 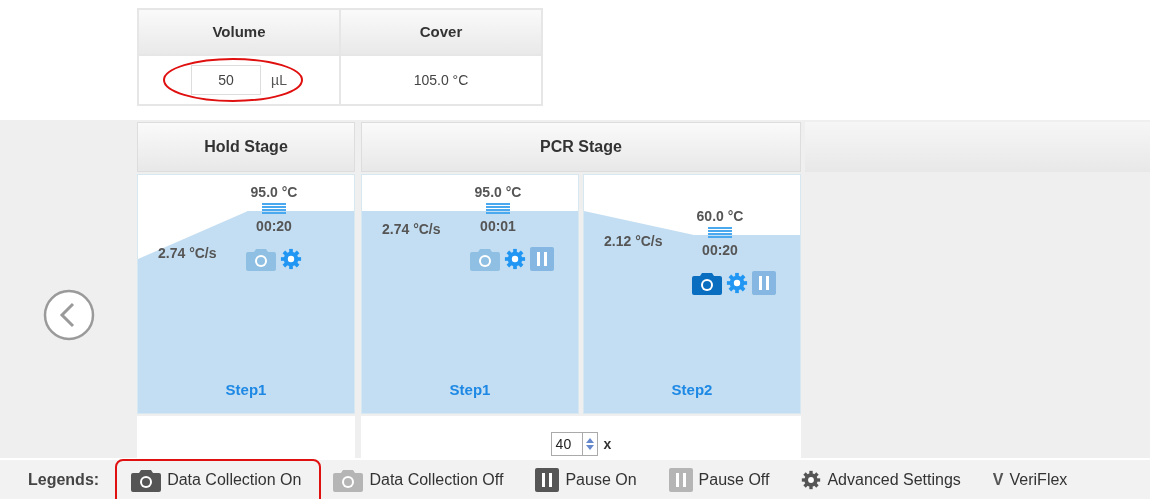 I want to click on step-name: Step2, so click(x=692, y=390).